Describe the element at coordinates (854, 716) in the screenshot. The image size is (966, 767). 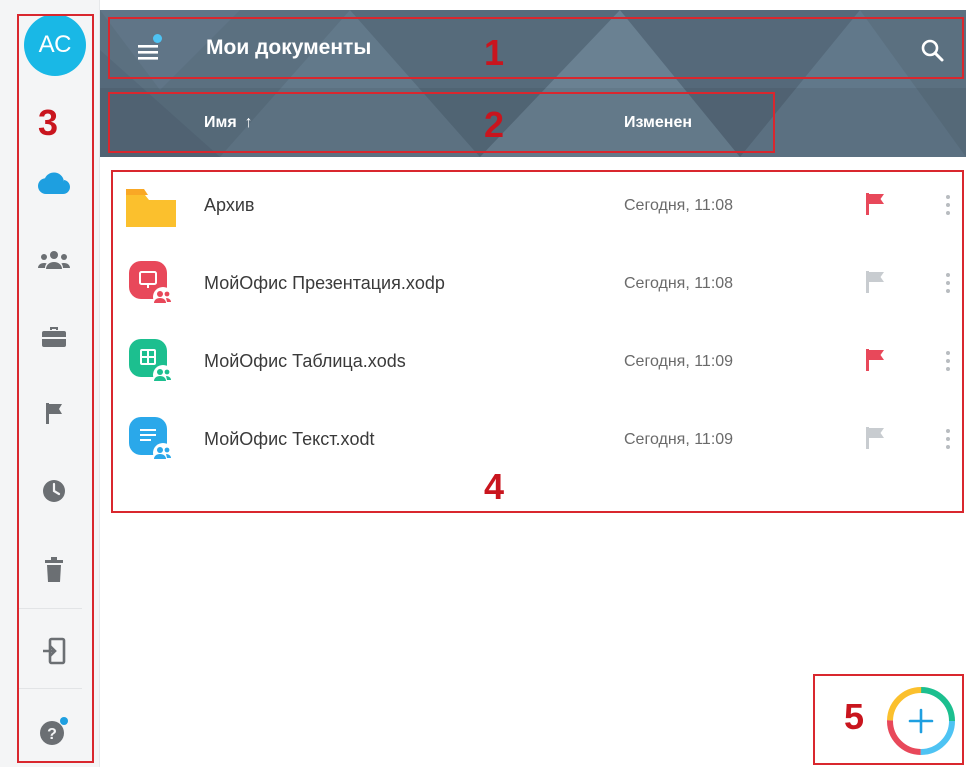
I see `annotation-number-5: 5` at that location.